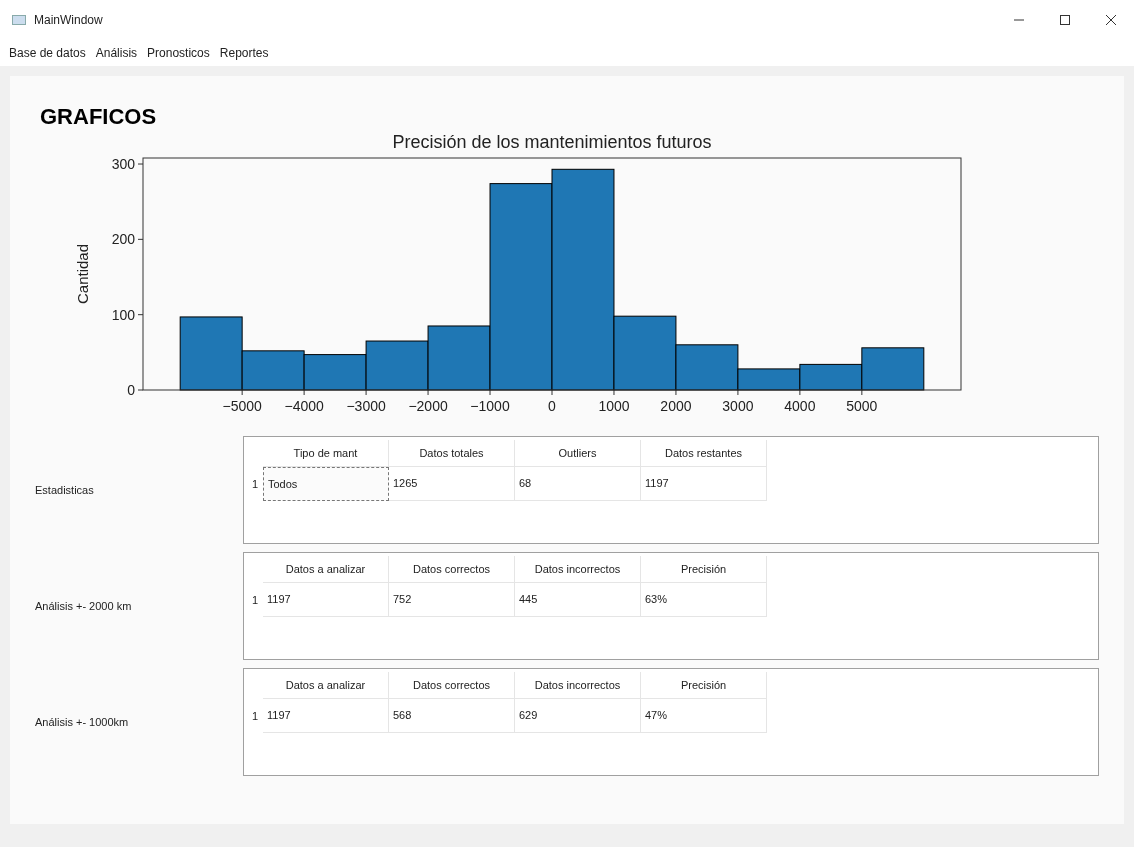 The image size is (1134, 847). I want to click on table-cell: Todos, so click(326, 484).